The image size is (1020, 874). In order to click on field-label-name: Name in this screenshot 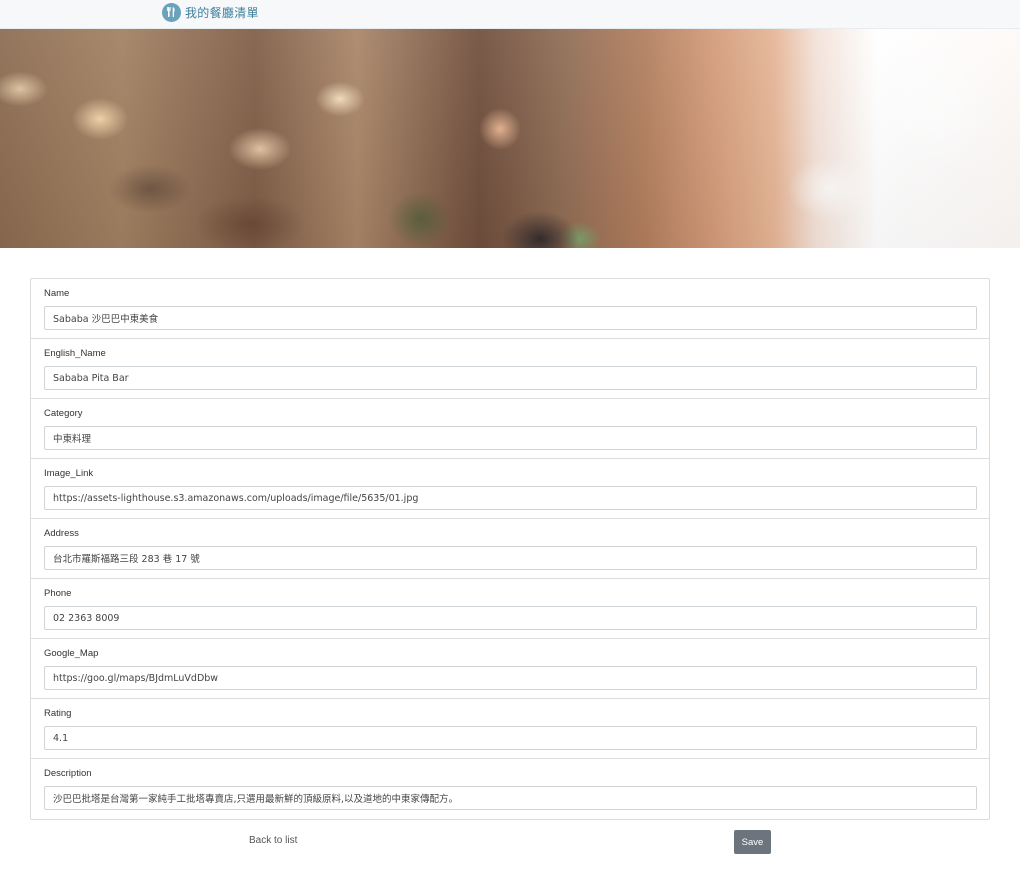, I will do `click(57, 293)`.